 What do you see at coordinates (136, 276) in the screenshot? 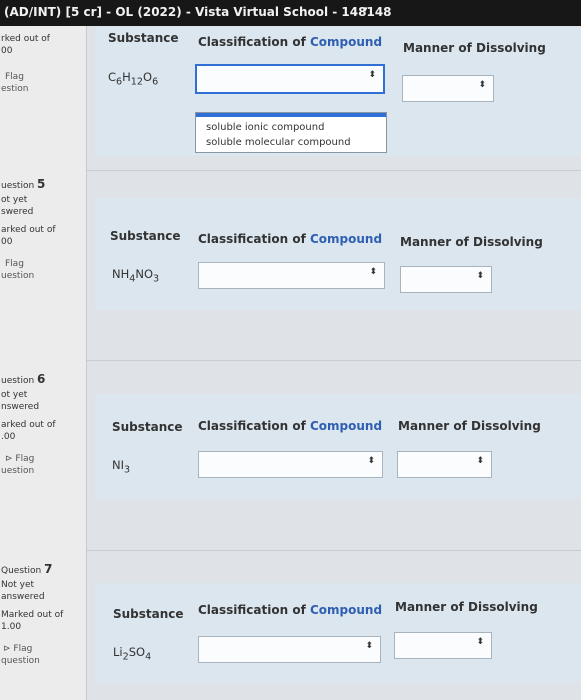
I see `substance-formula: NH4NO3` at bounding box center [136, 276].